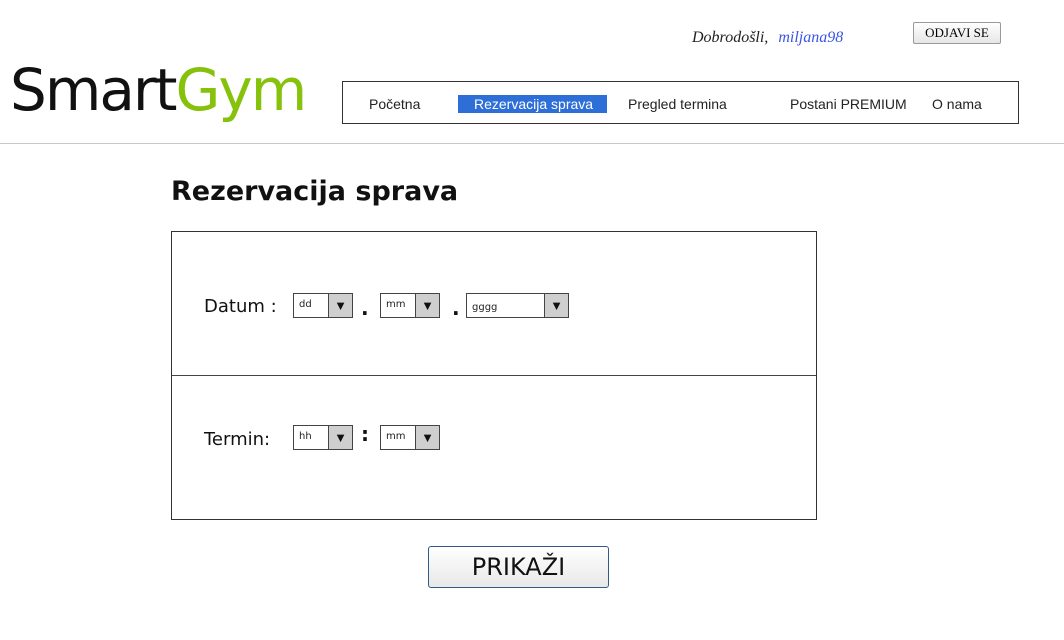  I want to click on username-link: miljana98, so click(810, 37).